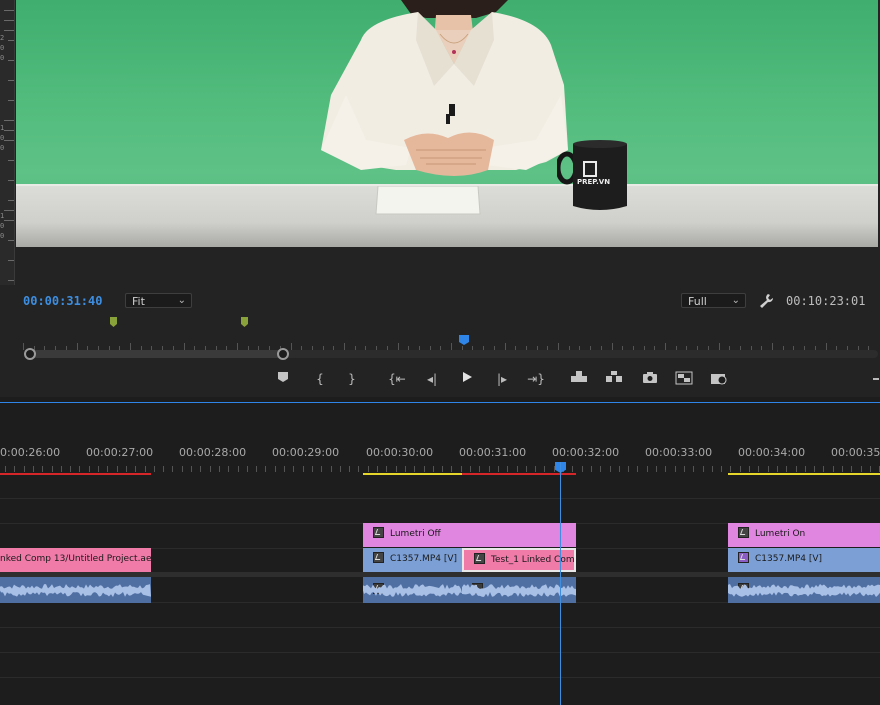 The image size is (880, 705). Describe the element at coordinates (75, 560) in the screenshot. I see `linked-comp-clip: nked Comp 13/Untitled Project.aep` at that location.